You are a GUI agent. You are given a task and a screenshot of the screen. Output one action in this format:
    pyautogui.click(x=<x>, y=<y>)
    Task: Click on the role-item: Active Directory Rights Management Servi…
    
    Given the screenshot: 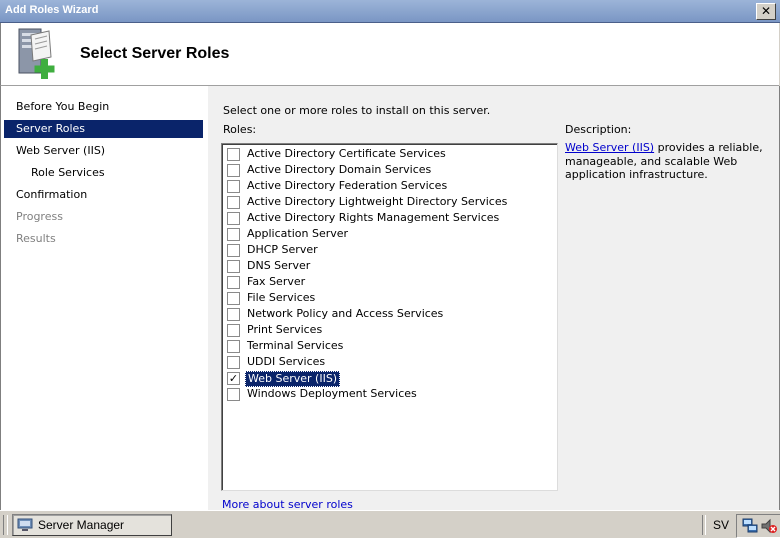 What is the action you would take?
    pyautogui.click(x=387, y=218)
    